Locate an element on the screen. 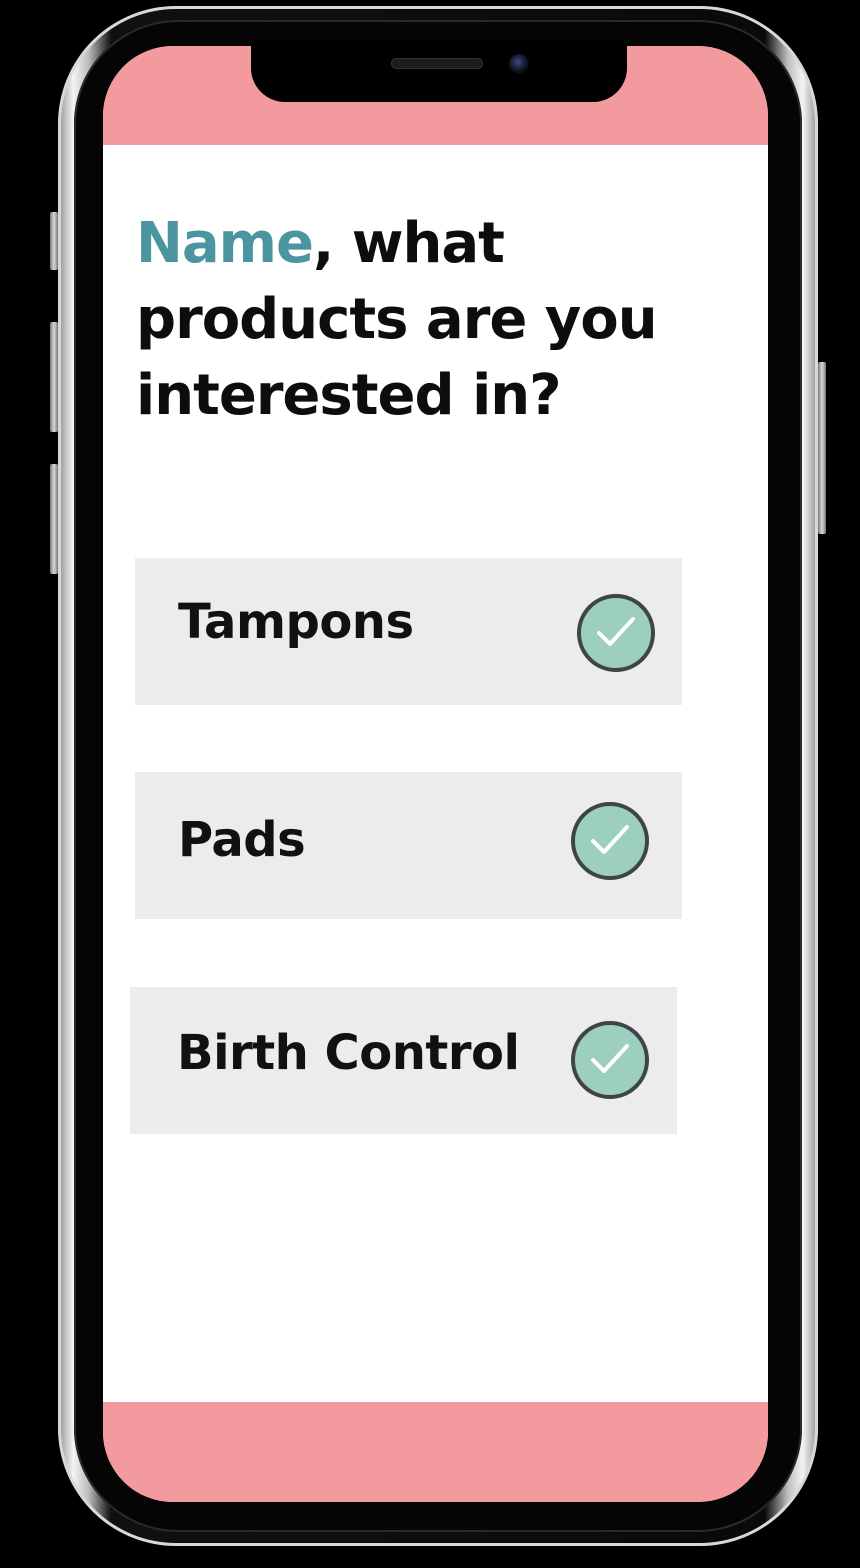 The image size is (860, 1568). option-label: Birth Control is located at coordinates (348, 1053).